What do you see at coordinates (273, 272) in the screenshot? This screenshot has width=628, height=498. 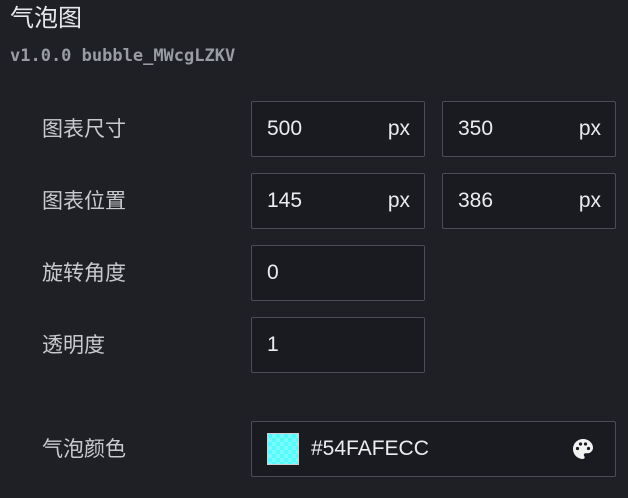 I see `rotation-value: 0` at bounding box center [273, 272].